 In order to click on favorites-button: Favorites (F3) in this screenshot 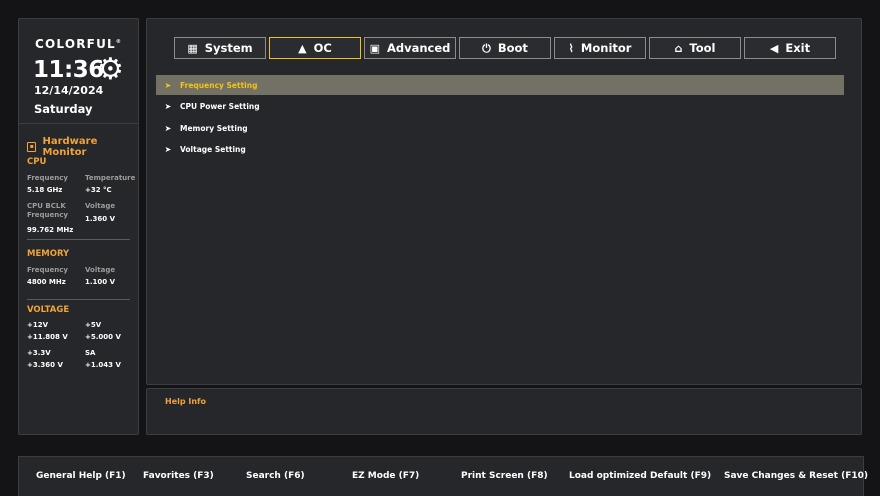, I will do `click(178, 476)`.